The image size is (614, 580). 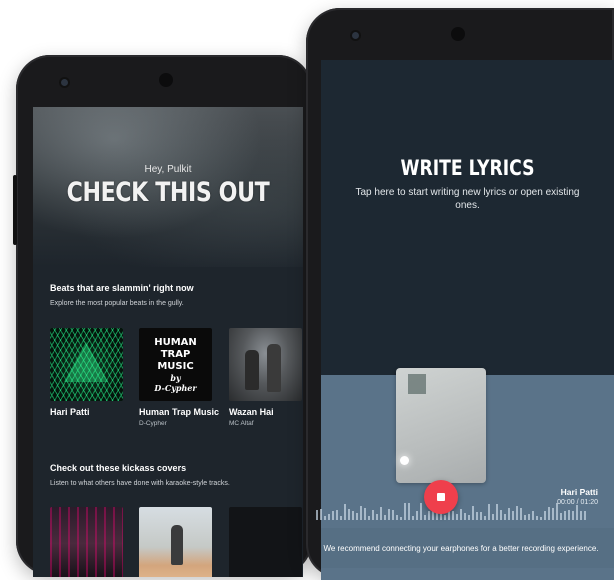 I want to click on track-name: Hari Patti, so click(x=579, y=492).